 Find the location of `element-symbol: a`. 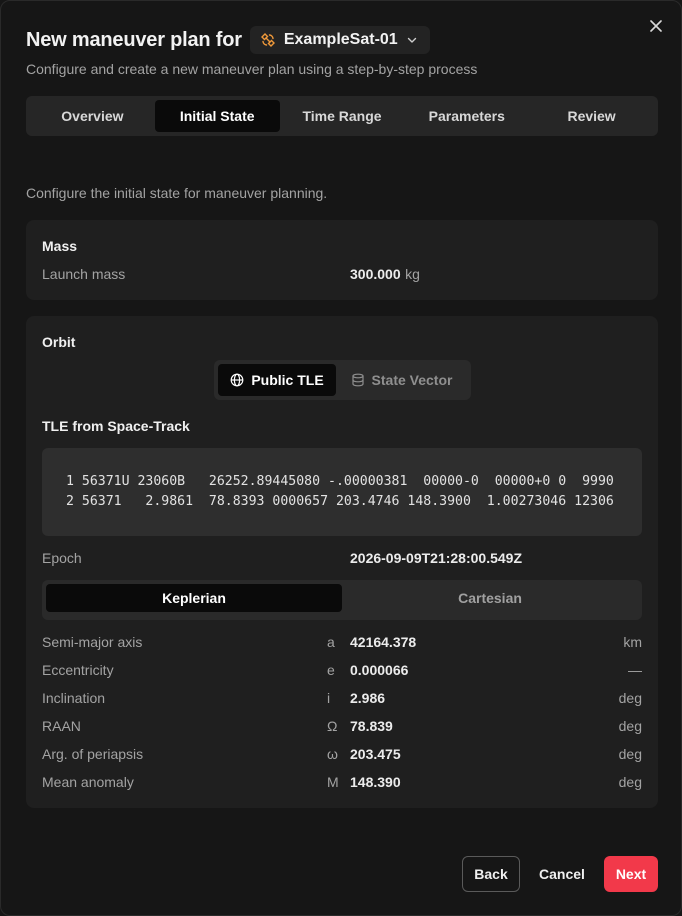

element-symbol: a is located at coordinates (331, 642).